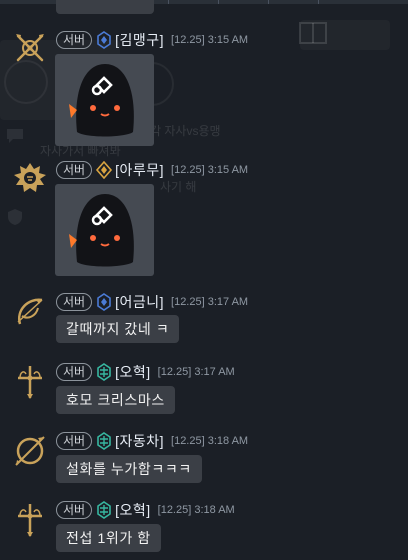  Describe the element at coordinates (139, 302) in the screenshot. I see `player-name: [어금니]` at that location.